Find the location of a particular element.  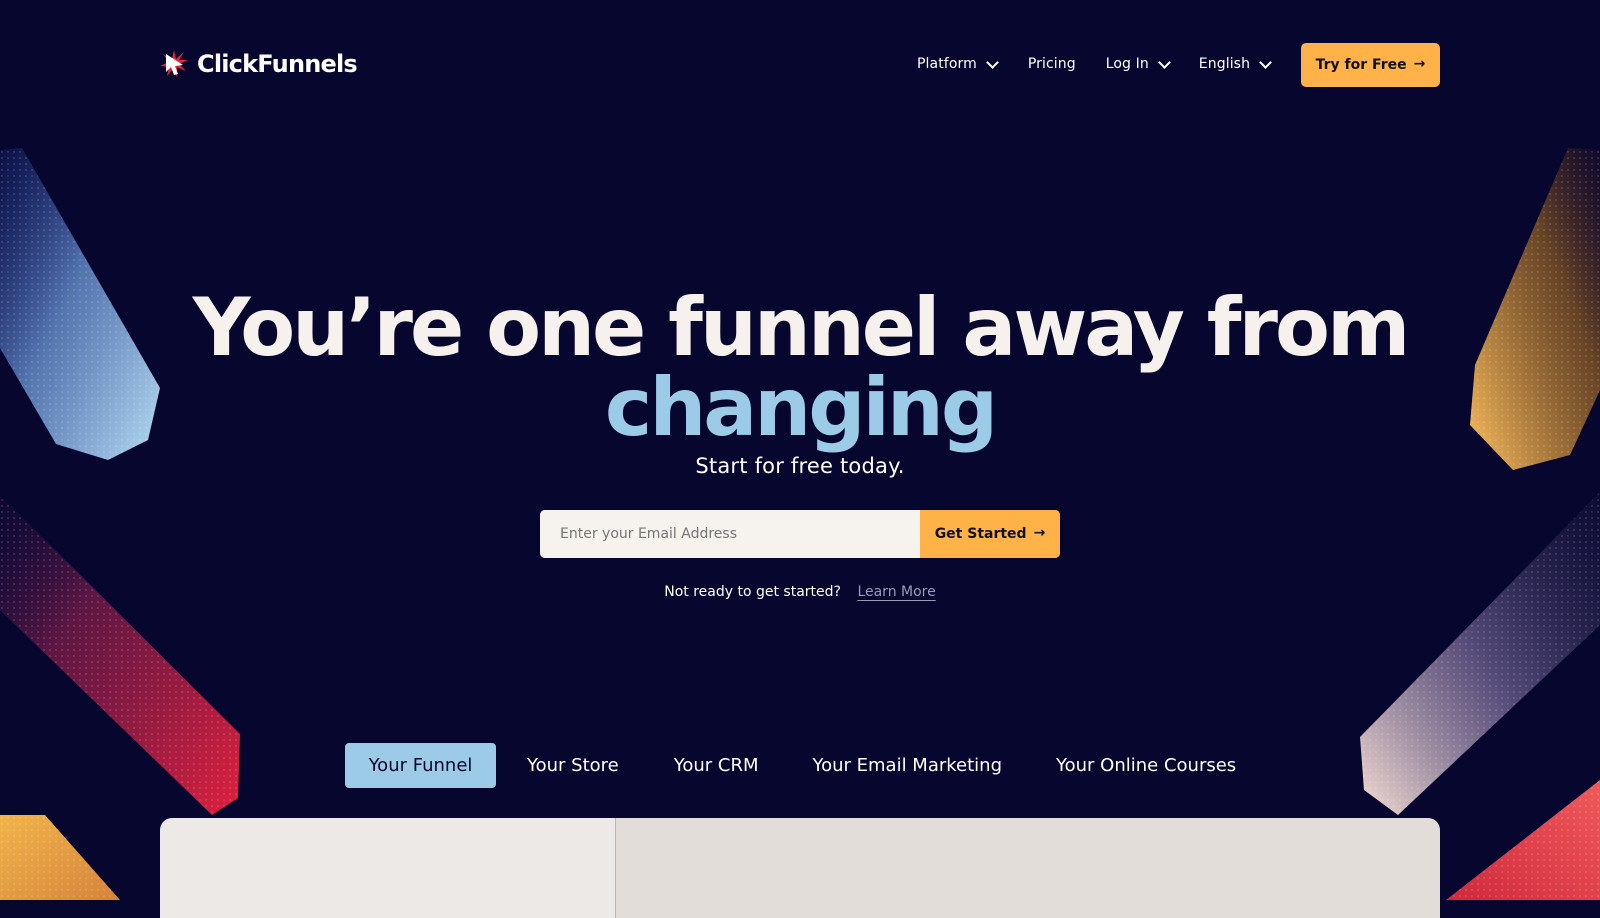

hero-title-line-2: changing is located at coordinates (801, 407).